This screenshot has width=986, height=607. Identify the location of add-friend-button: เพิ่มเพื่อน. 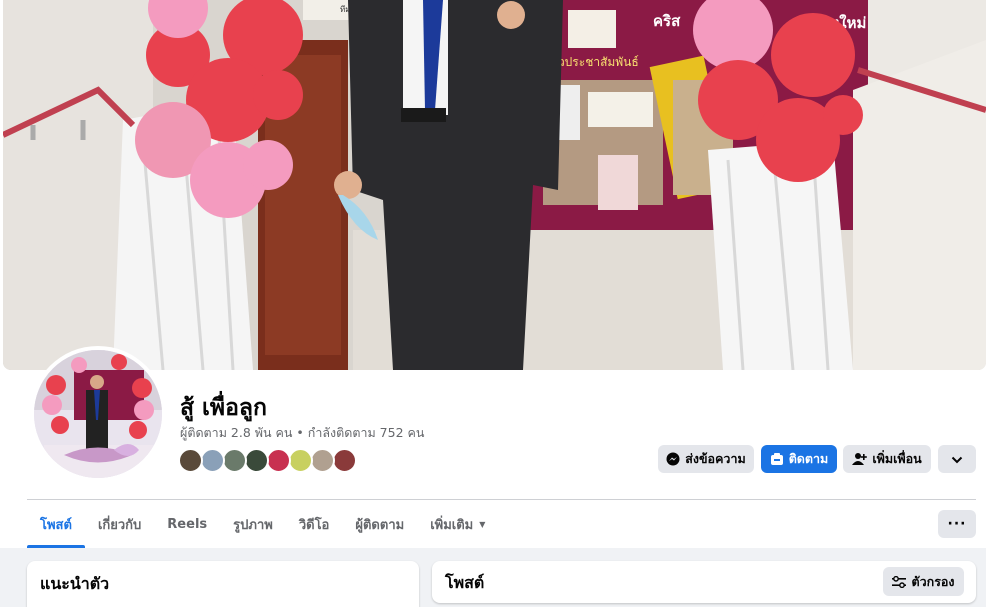
(887, 459).